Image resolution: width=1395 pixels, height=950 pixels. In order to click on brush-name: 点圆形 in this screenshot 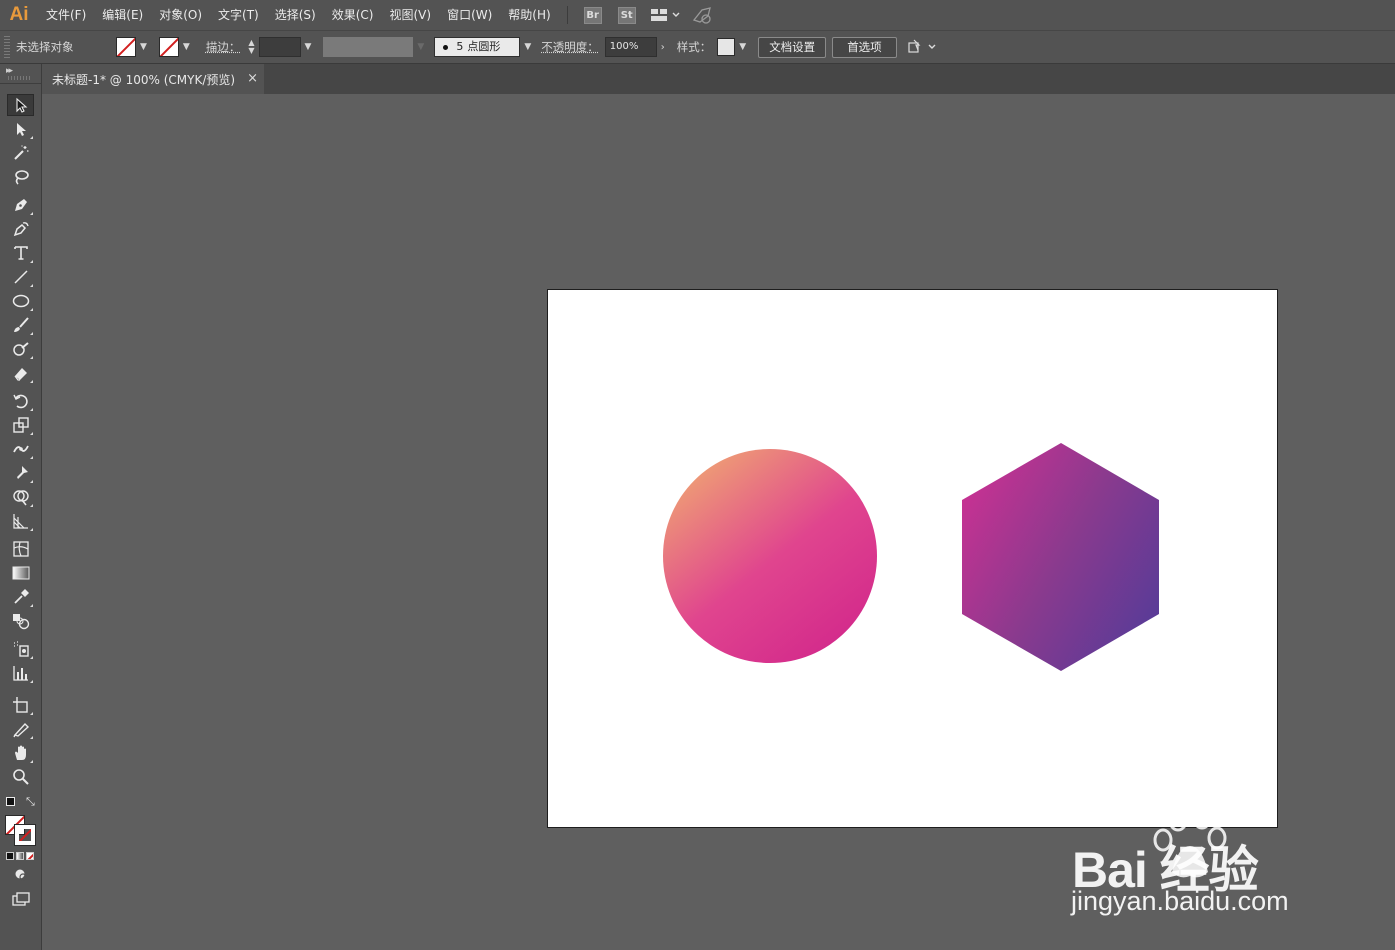, I will do `click(484, 46)`.